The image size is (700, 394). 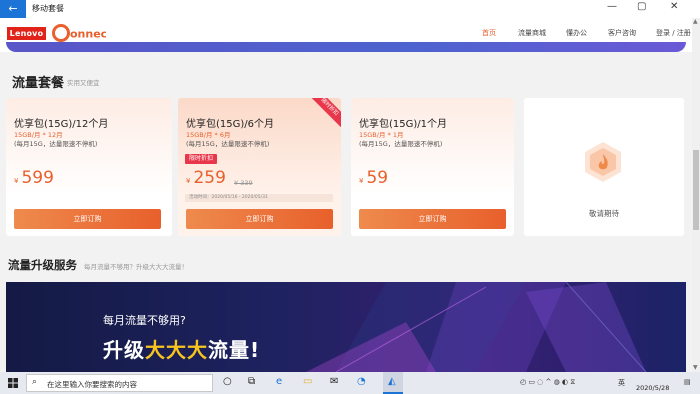 What do you see at coordinates (144, 320) in the screenshot?
I see `promo-question: 每月流量不够用?` at bounding box center [144, 320].